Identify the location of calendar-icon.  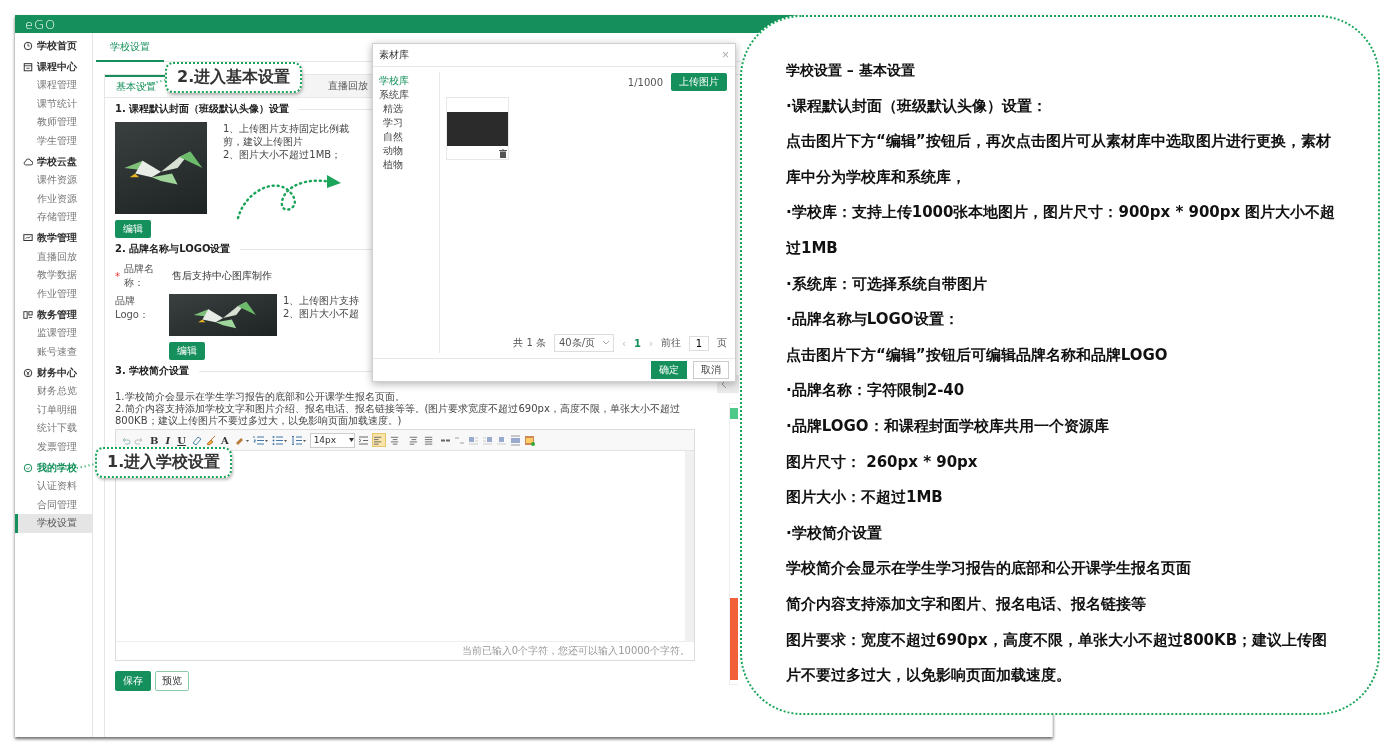
(28, 66).